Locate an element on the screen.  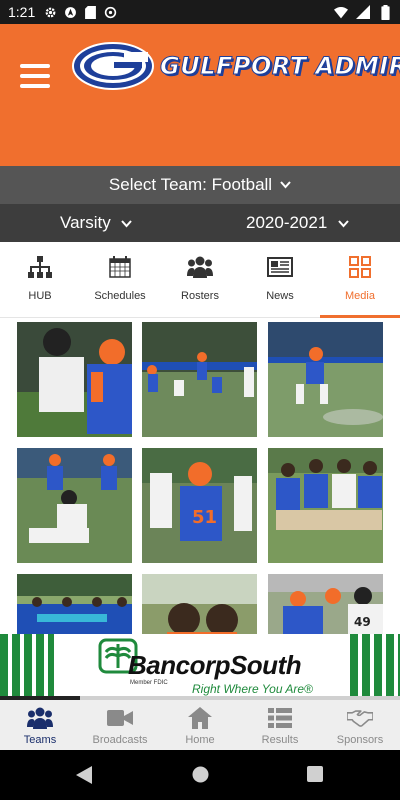
status-bar: 1:21 is located at coordinates (200, 12).